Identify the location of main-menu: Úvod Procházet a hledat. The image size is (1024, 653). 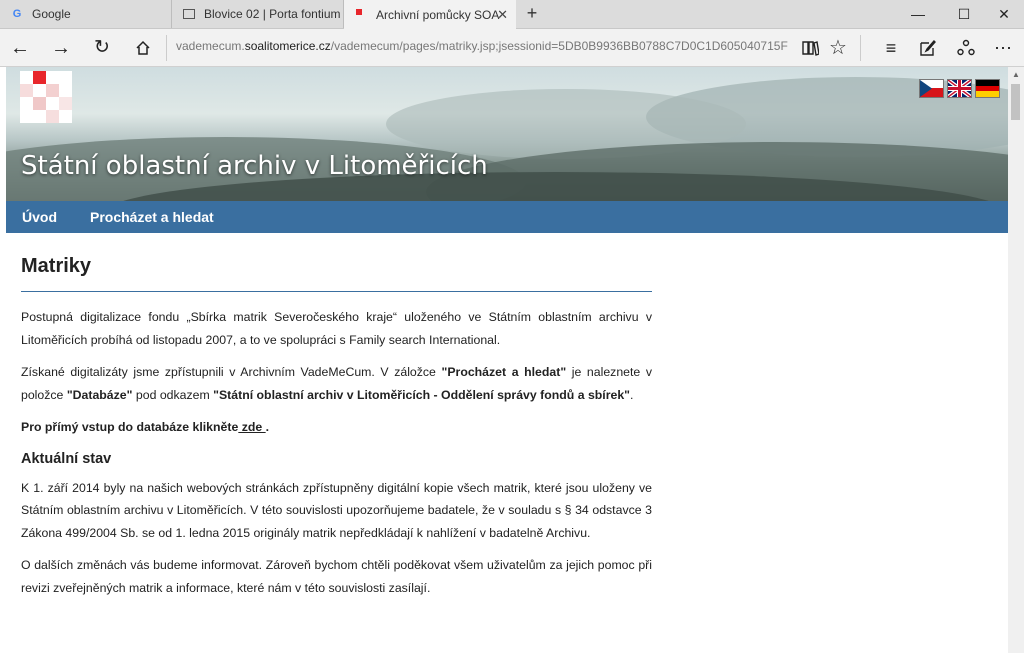
(507, 217).